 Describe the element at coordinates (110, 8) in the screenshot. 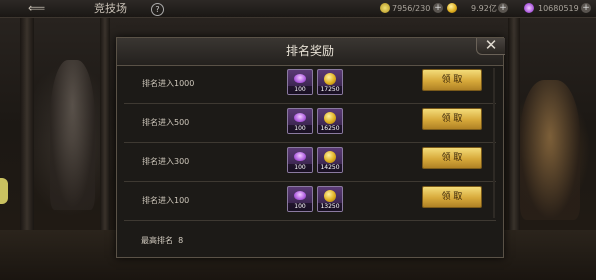

I see `screen-title: 竞技场` at that location.